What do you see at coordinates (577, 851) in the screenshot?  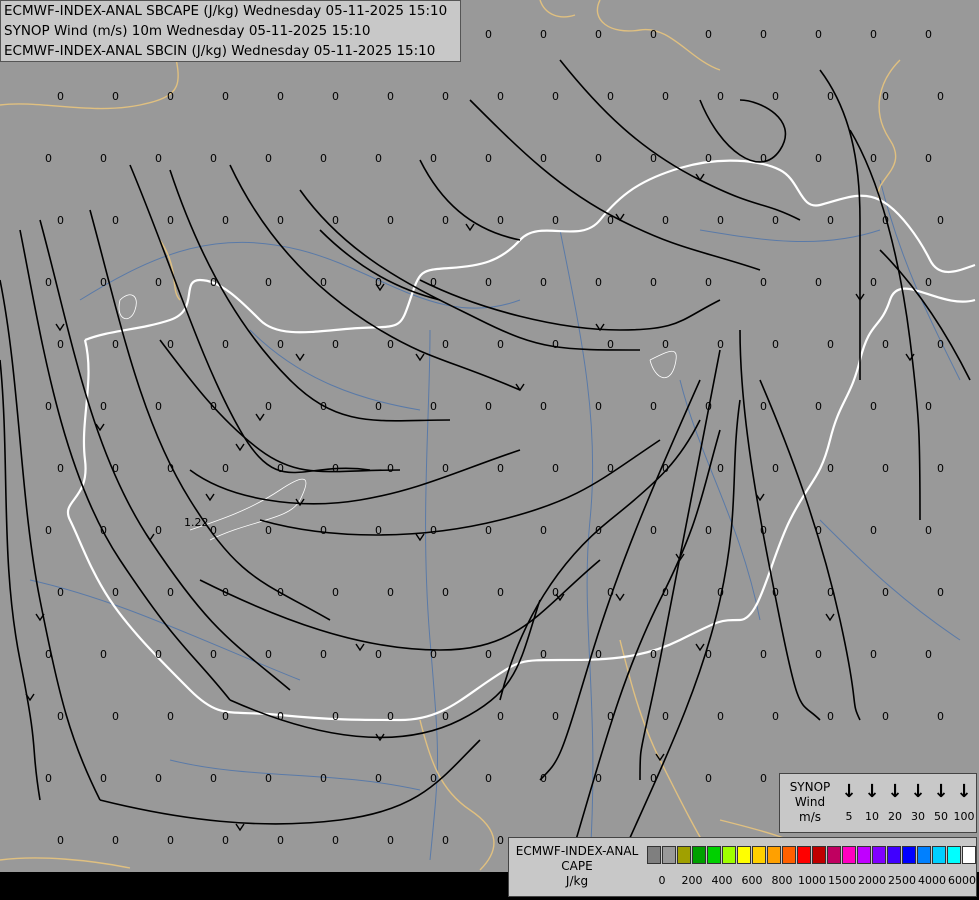 I see `cape-legend-title-line: ECMWF-INDEX-ANAL` at bounding box center [577, 851].